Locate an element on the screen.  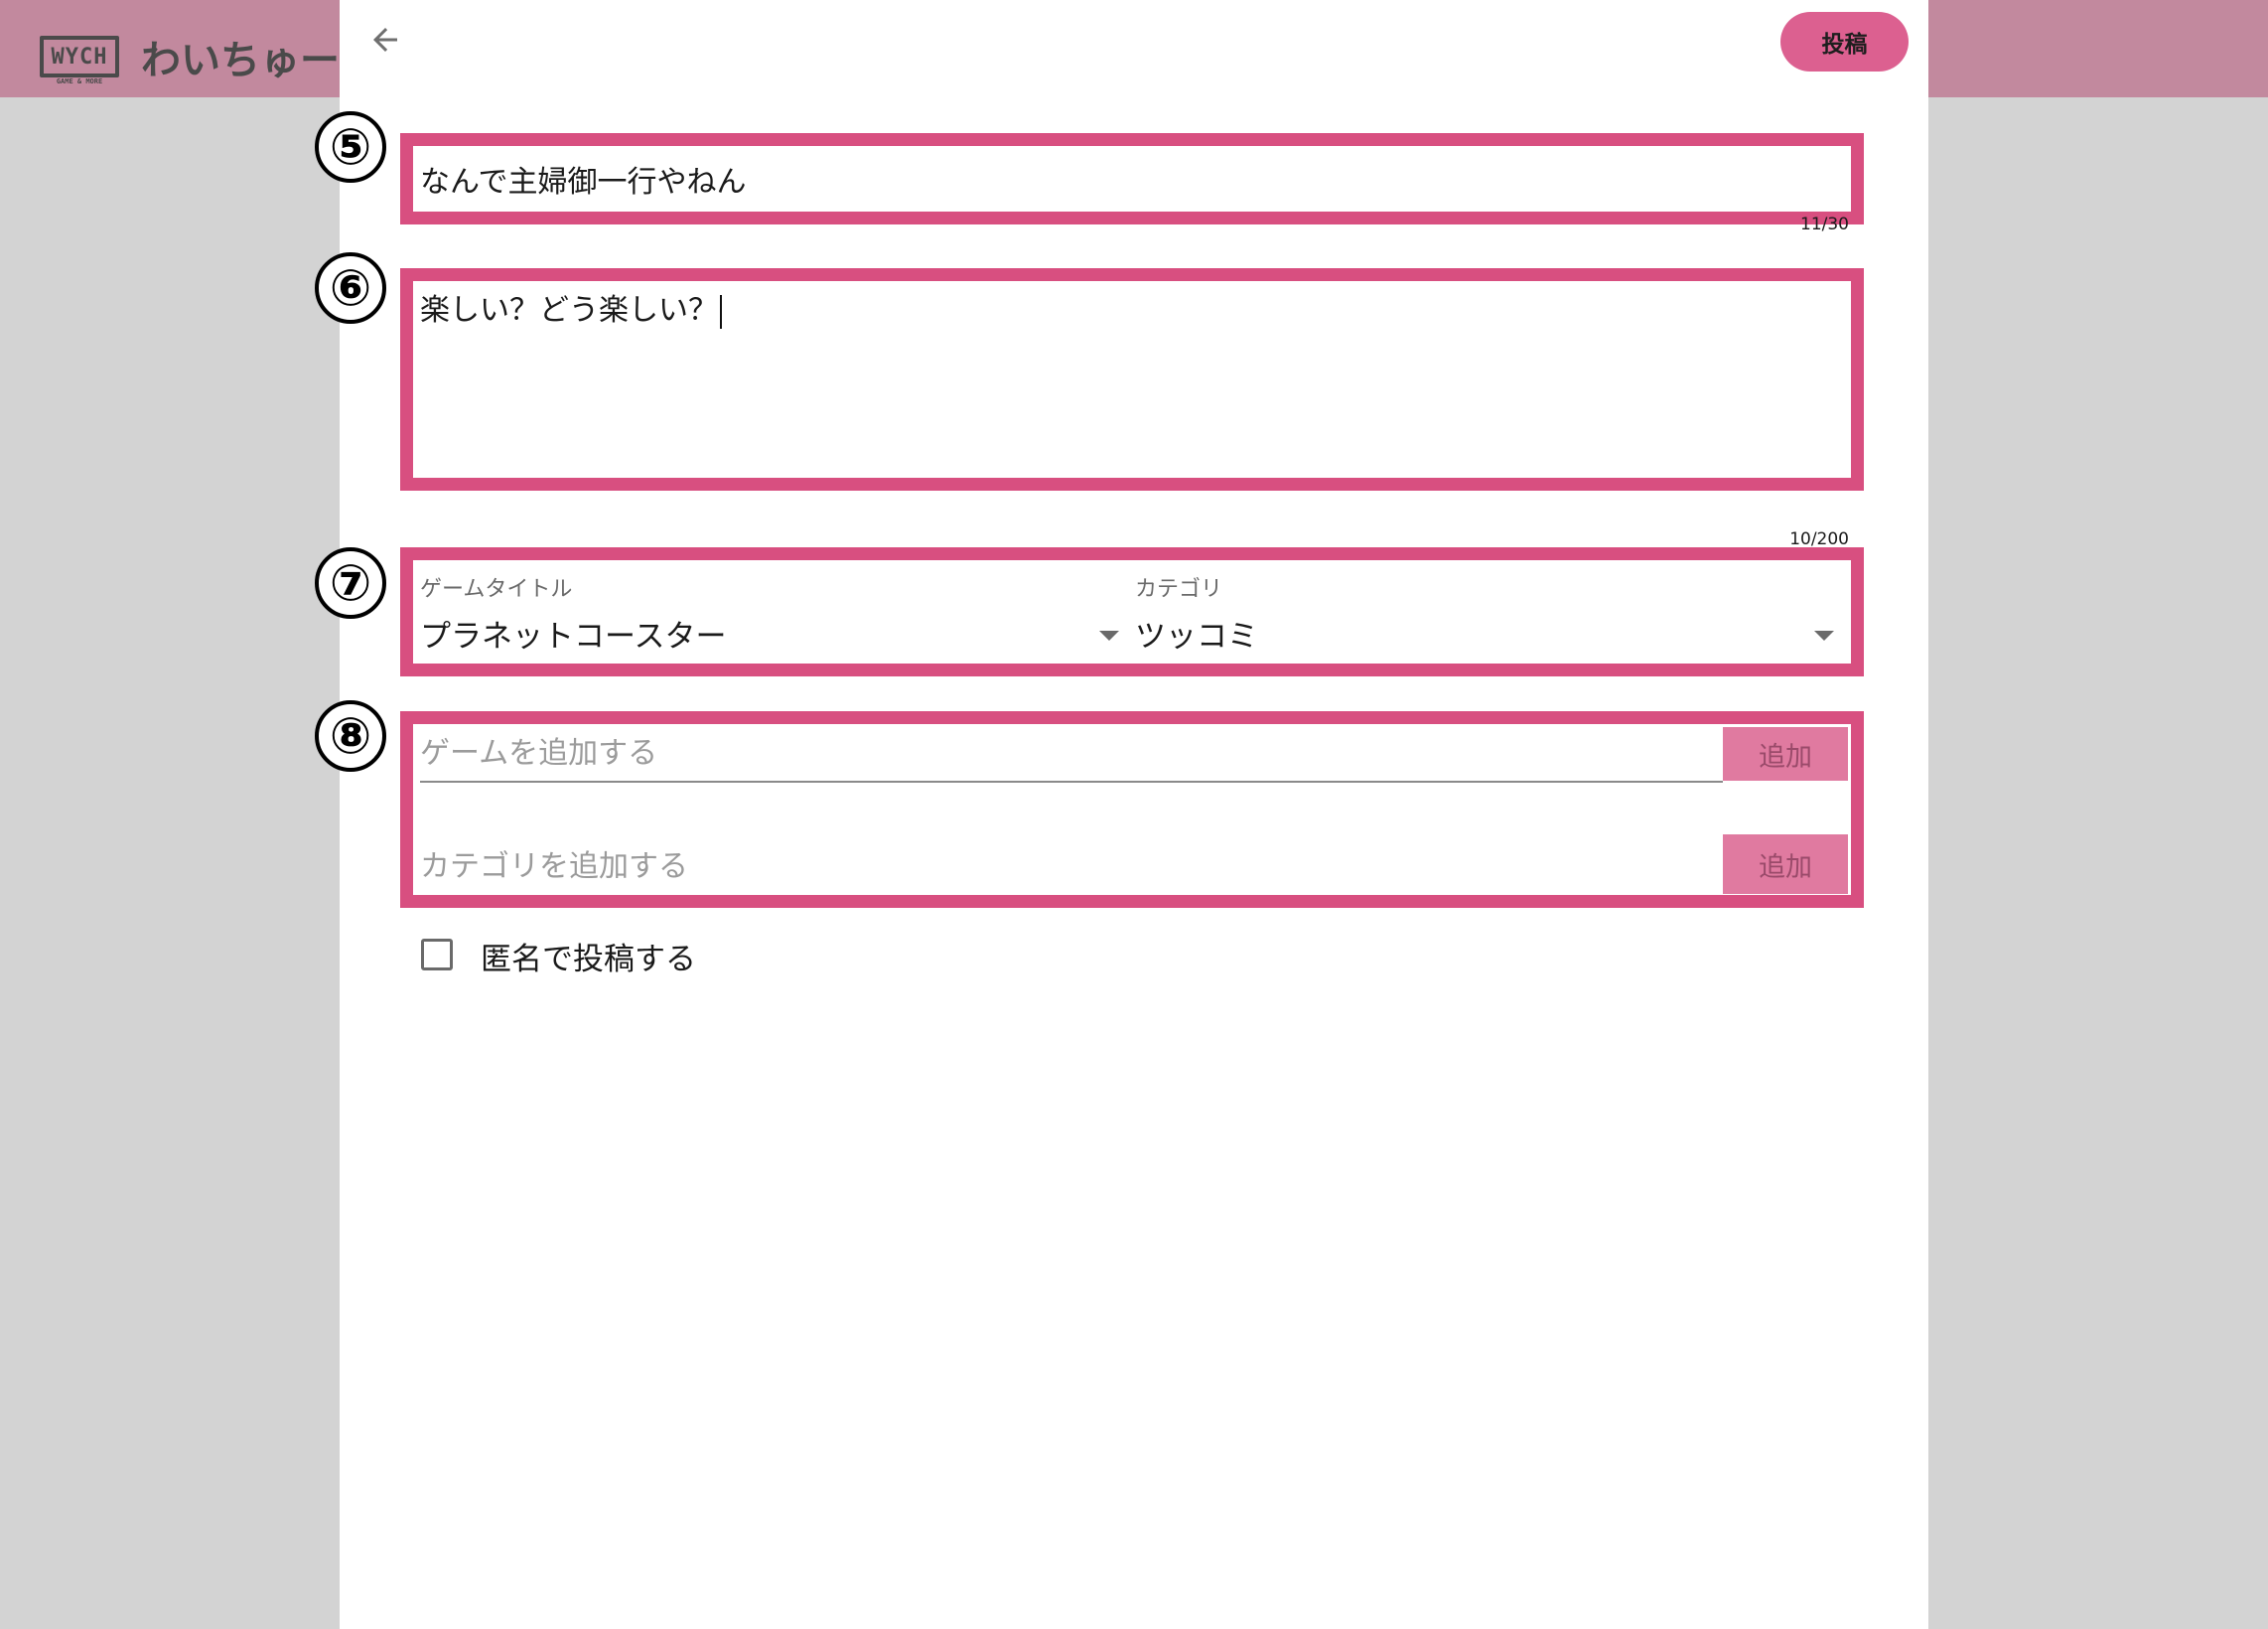
game-title-label: ゲームタイトル is located at coordinates (496, 589).